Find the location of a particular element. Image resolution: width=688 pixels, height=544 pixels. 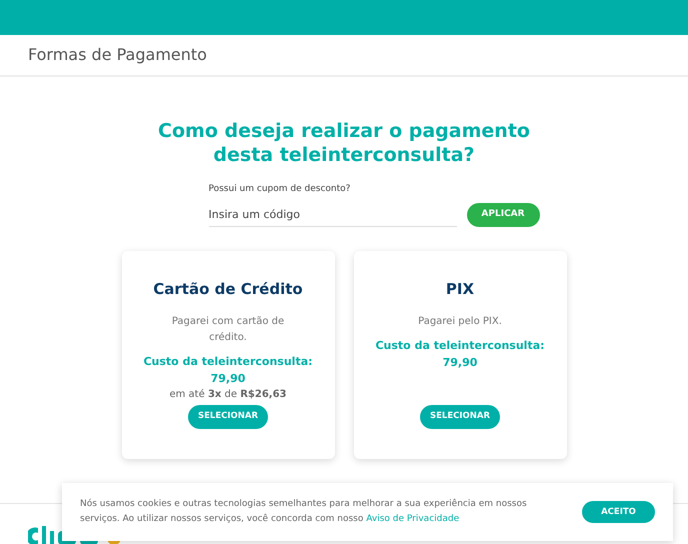

privacy-link: Aviso de Privacidade is located at coordinates (413, 519).